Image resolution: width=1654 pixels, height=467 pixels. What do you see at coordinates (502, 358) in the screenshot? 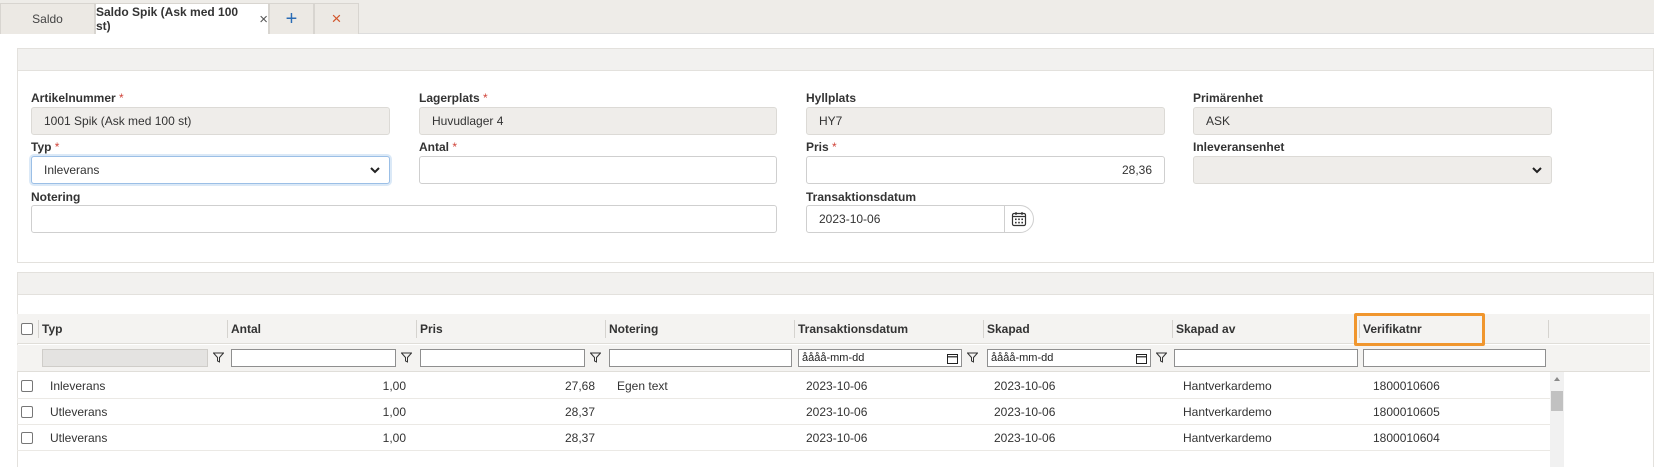
I see `filter-pris-input` at bounding box center [502, 358].